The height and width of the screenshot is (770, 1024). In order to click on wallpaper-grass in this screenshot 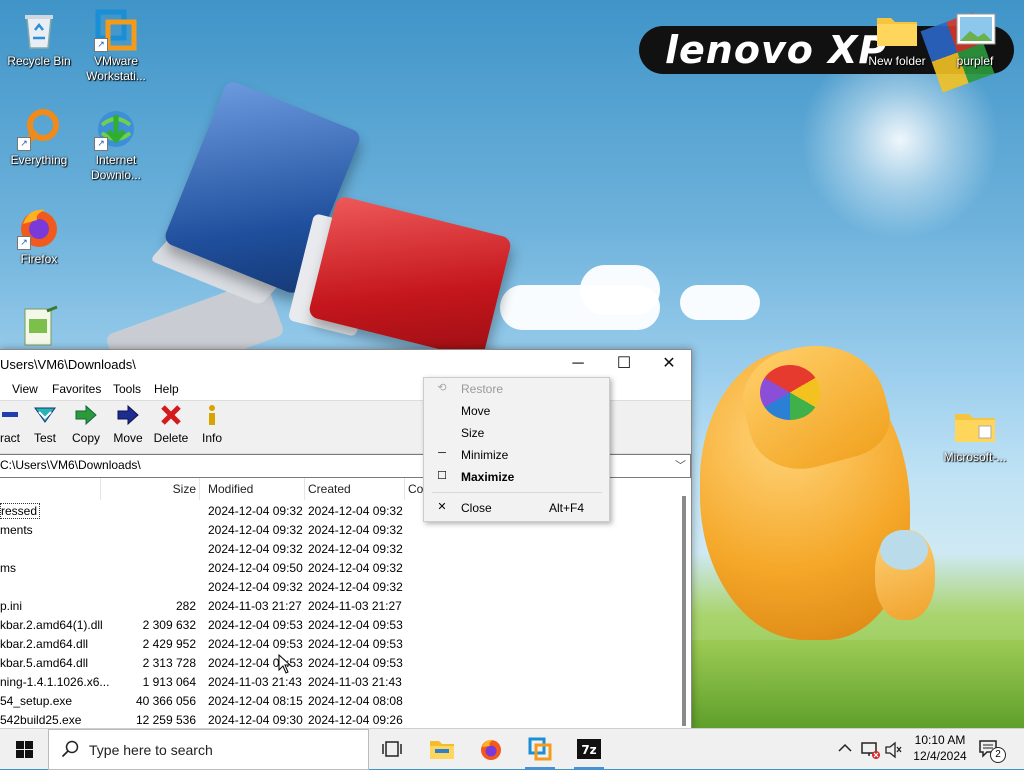, I will do `click(857, 685)`.